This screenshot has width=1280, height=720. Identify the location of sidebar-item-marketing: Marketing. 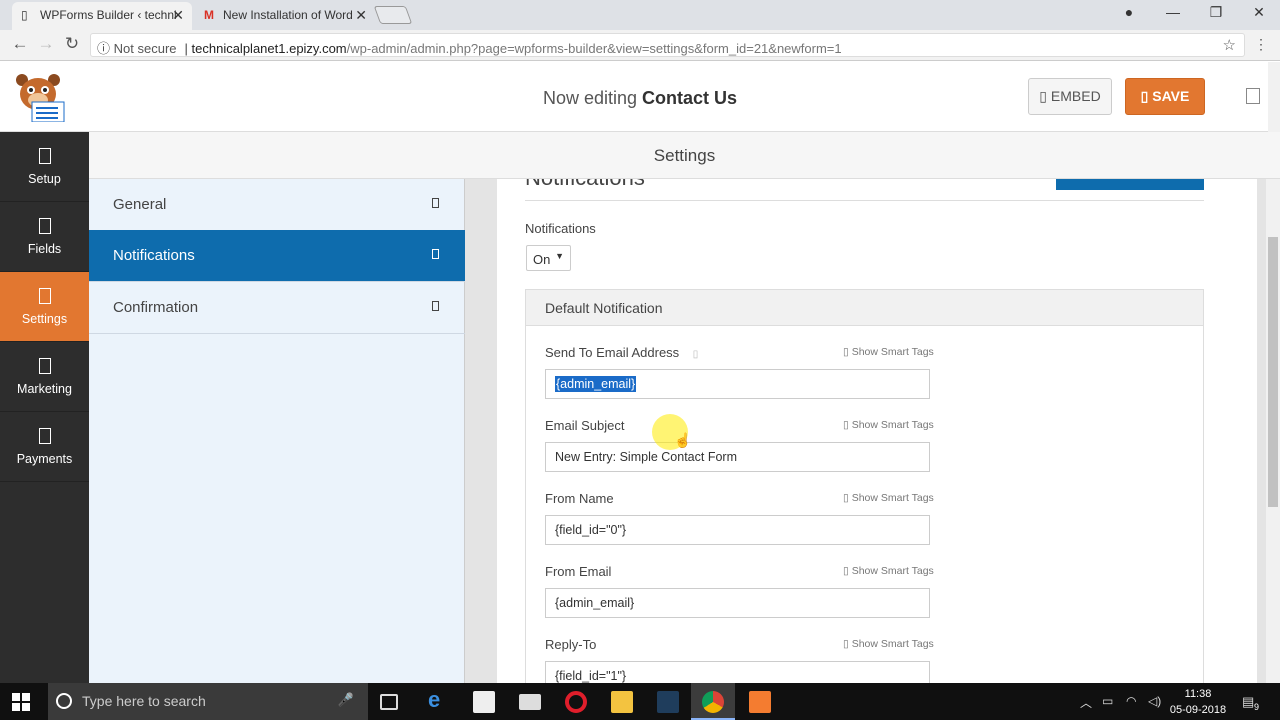
(44, 377).